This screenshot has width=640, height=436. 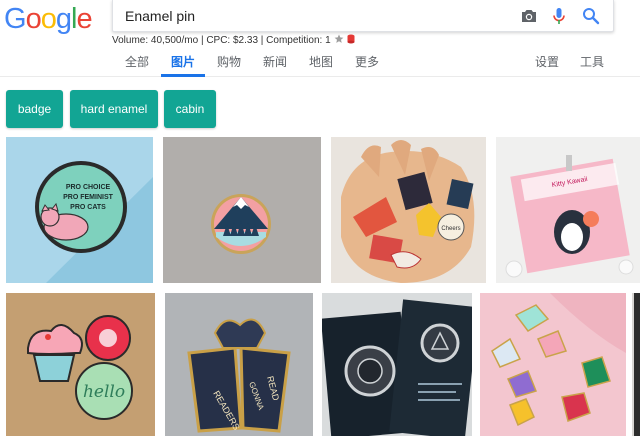 What do you see at coordinates (547, 61) in the screenshot?
I see `tab-settings: 设置` at bounding box center [547, 61].